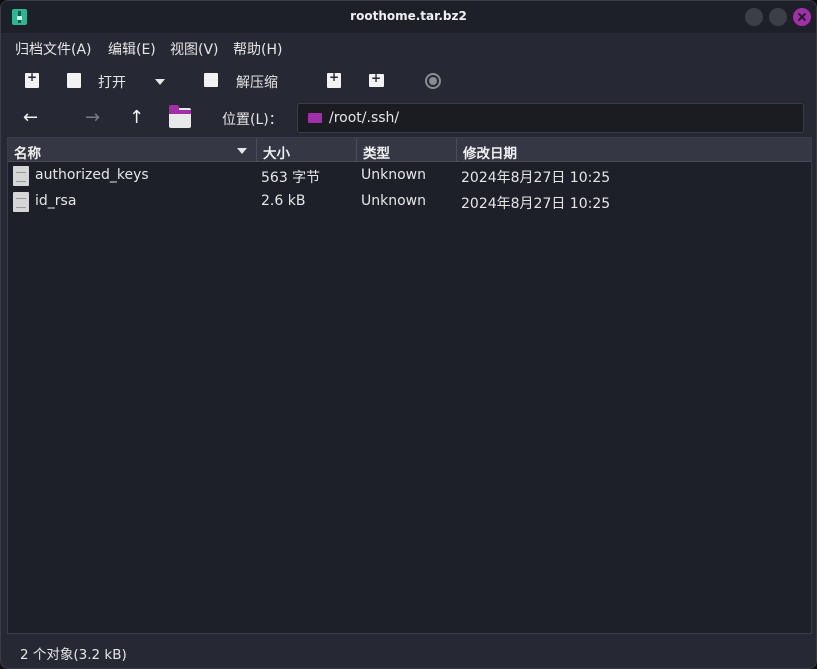 This screenshot has width=817, height=669. I want to click on menu-bar: 归档文件(A) 编辑(E) 视图(V) 帮助(H), so click(408, 47).